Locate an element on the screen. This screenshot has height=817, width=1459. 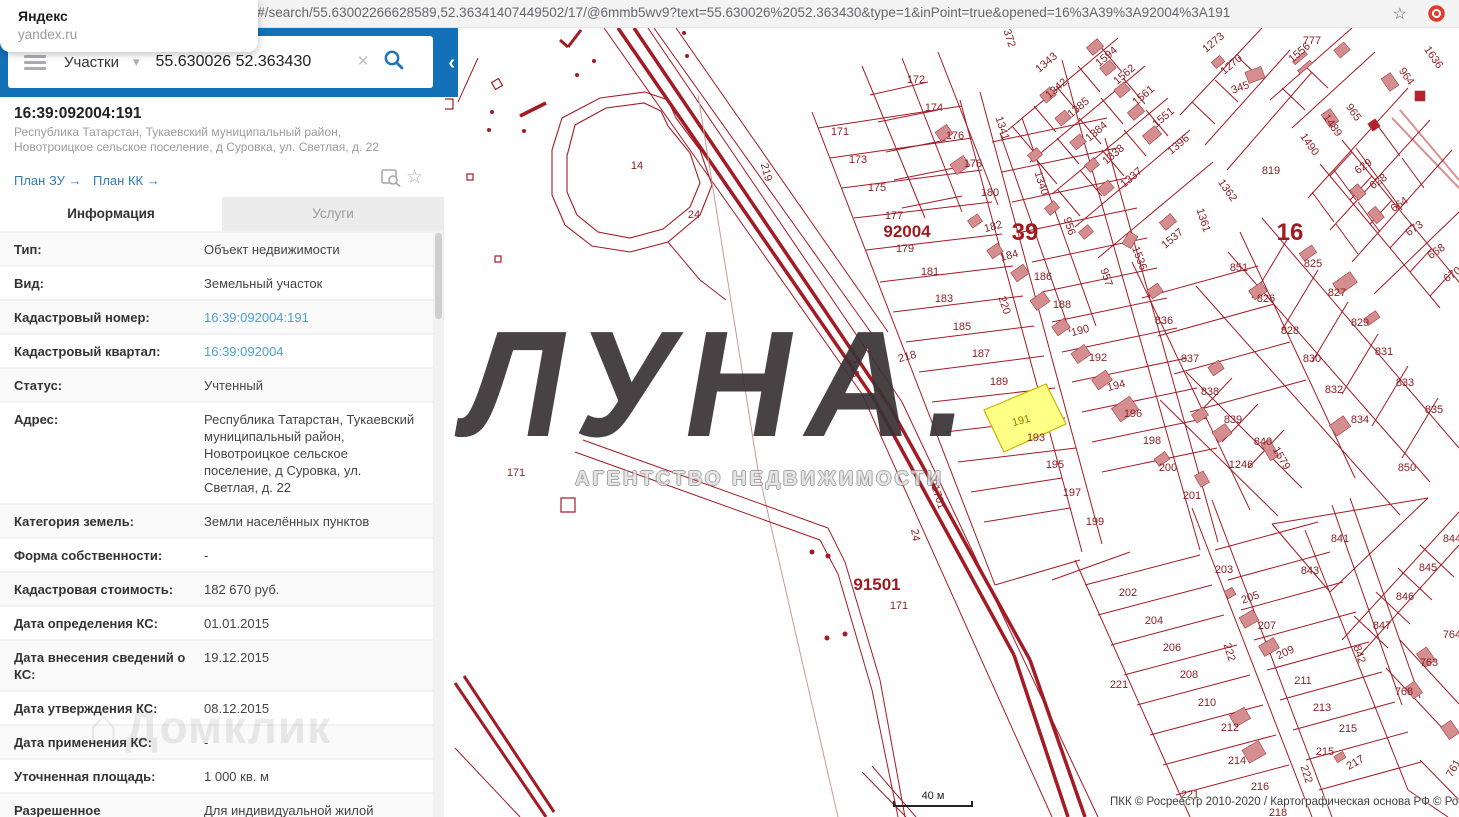
favorite-star-icon: ☆ is located at coordinates (414, 177).